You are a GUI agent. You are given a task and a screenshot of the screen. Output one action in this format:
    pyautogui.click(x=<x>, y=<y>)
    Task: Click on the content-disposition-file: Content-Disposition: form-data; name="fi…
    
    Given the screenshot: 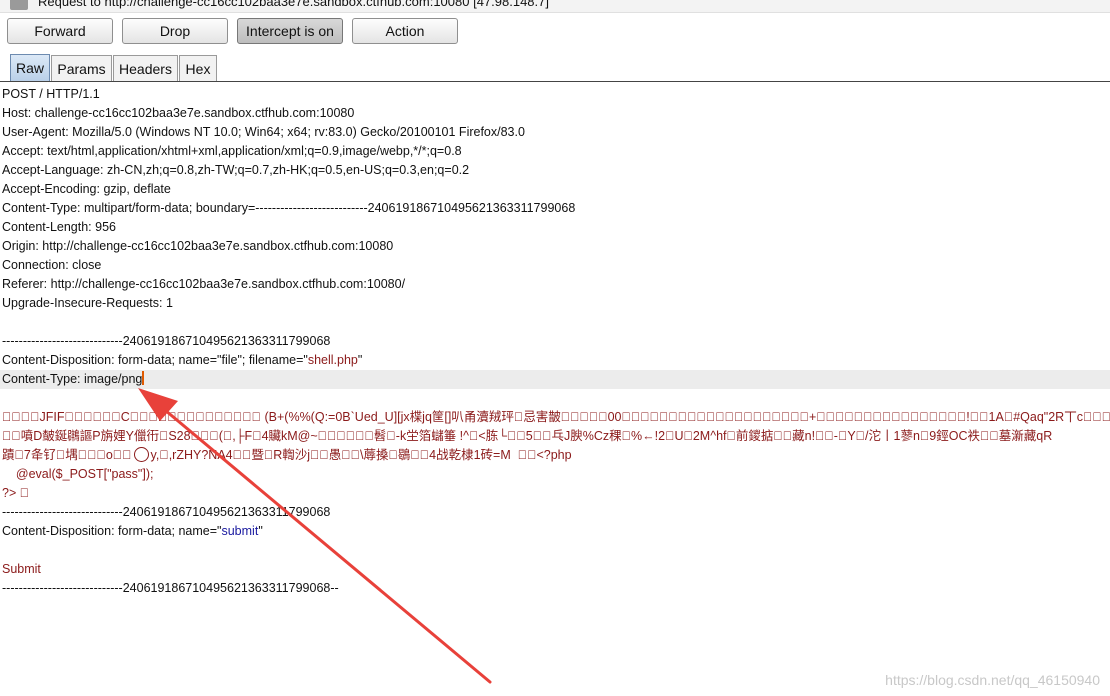 What is the action you would take?
    pyautogui.click(x=555, y=360)
    